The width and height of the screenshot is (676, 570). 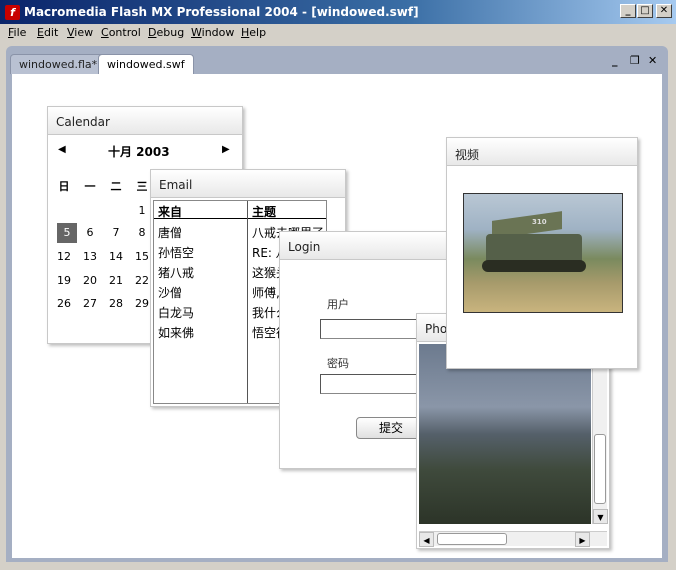 What do you see at coordinates (628, 11) in the screenshot?
I see `minimize-button: _` at bounding box center [628, 11].